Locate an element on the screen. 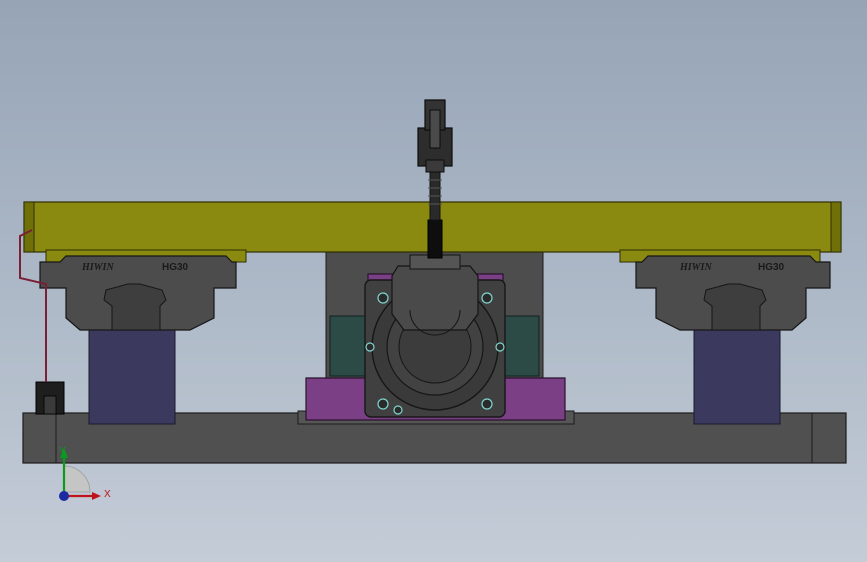  y-axis-label: Y is located at coordinates (62, 451).